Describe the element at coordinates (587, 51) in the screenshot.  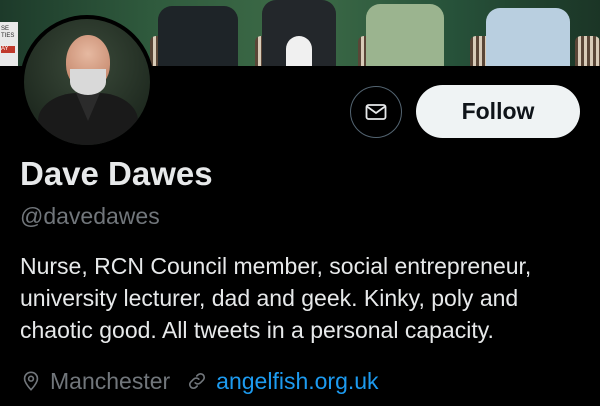
I see `banner-chair` at that location.